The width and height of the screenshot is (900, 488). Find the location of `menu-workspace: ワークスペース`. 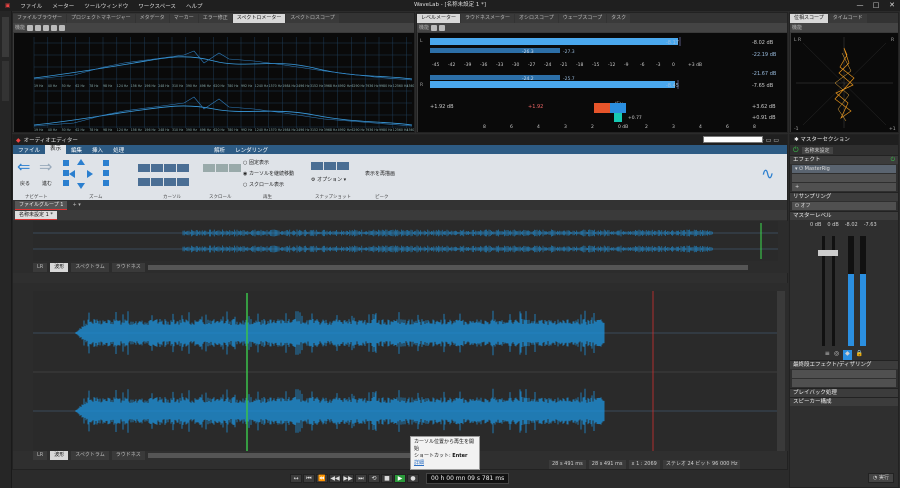

menu-workspace: ワークスペース is located at coordinates (157, 6).